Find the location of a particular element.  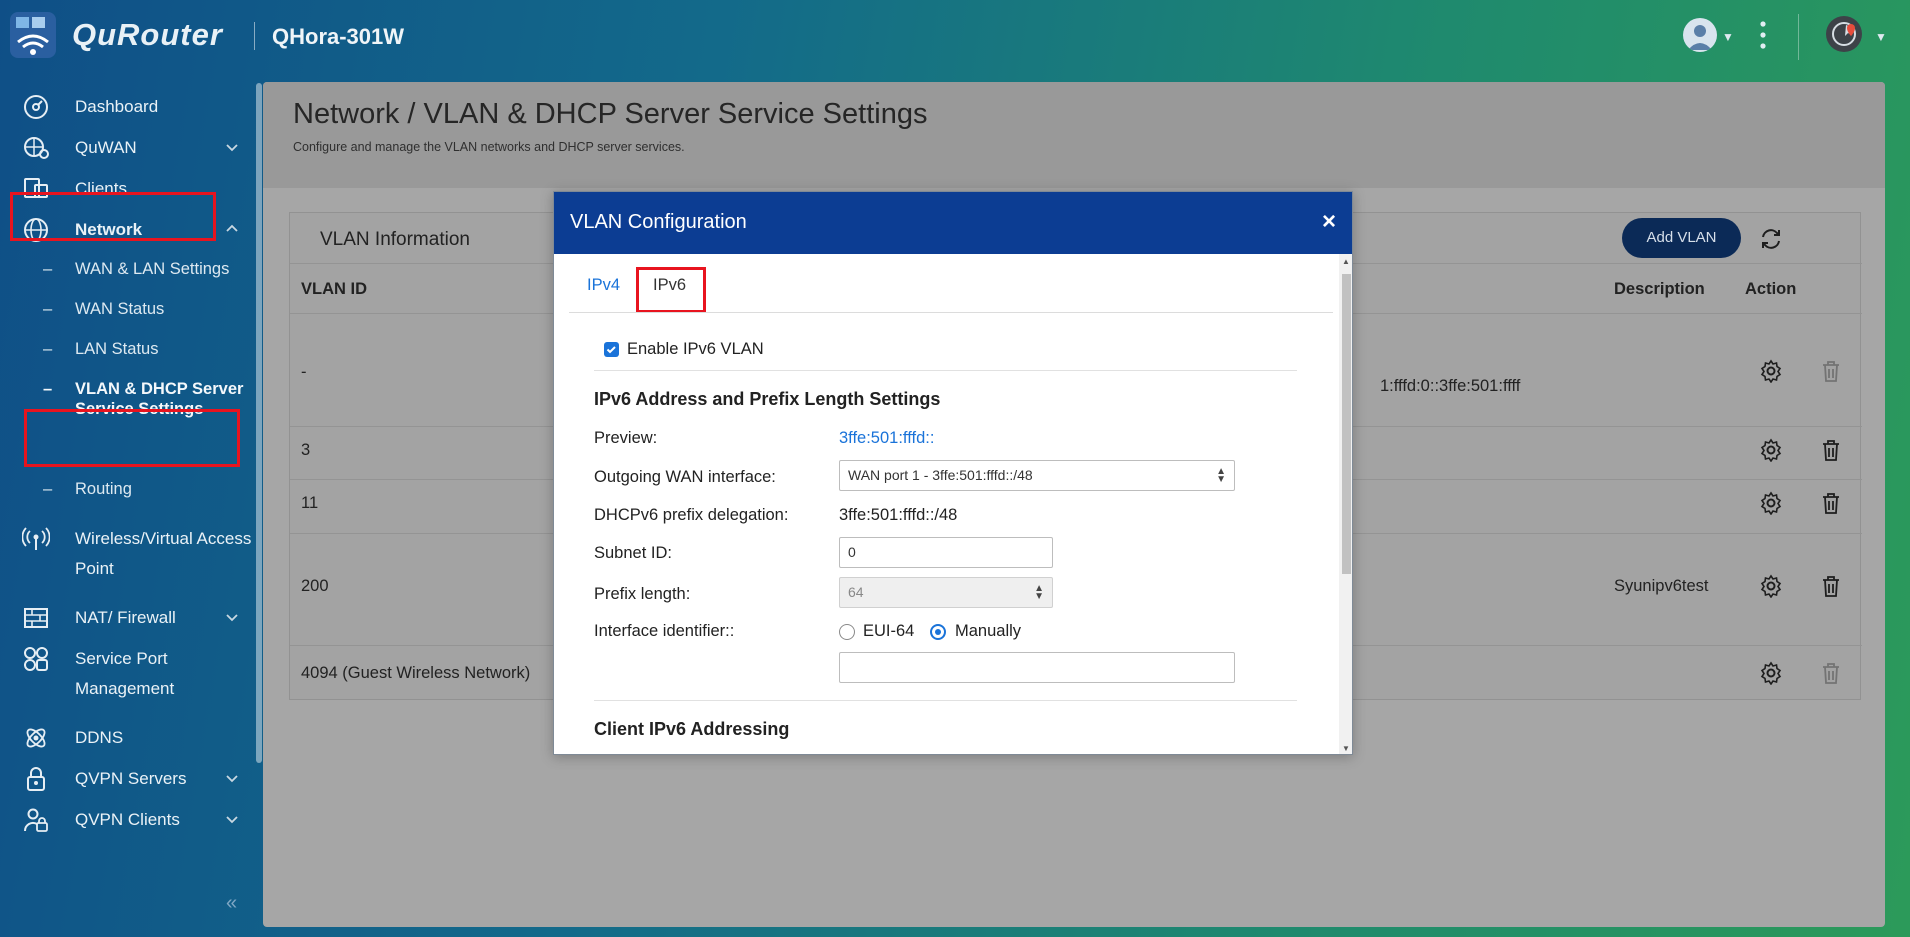

manually-radio is located at coordinates (938, 632).